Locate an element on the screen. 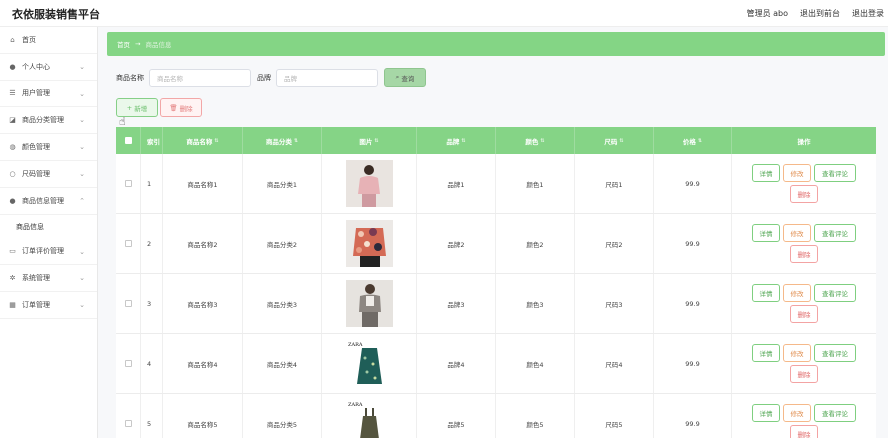  logout-link: 退出登录 is located at coordinates (868, 13).